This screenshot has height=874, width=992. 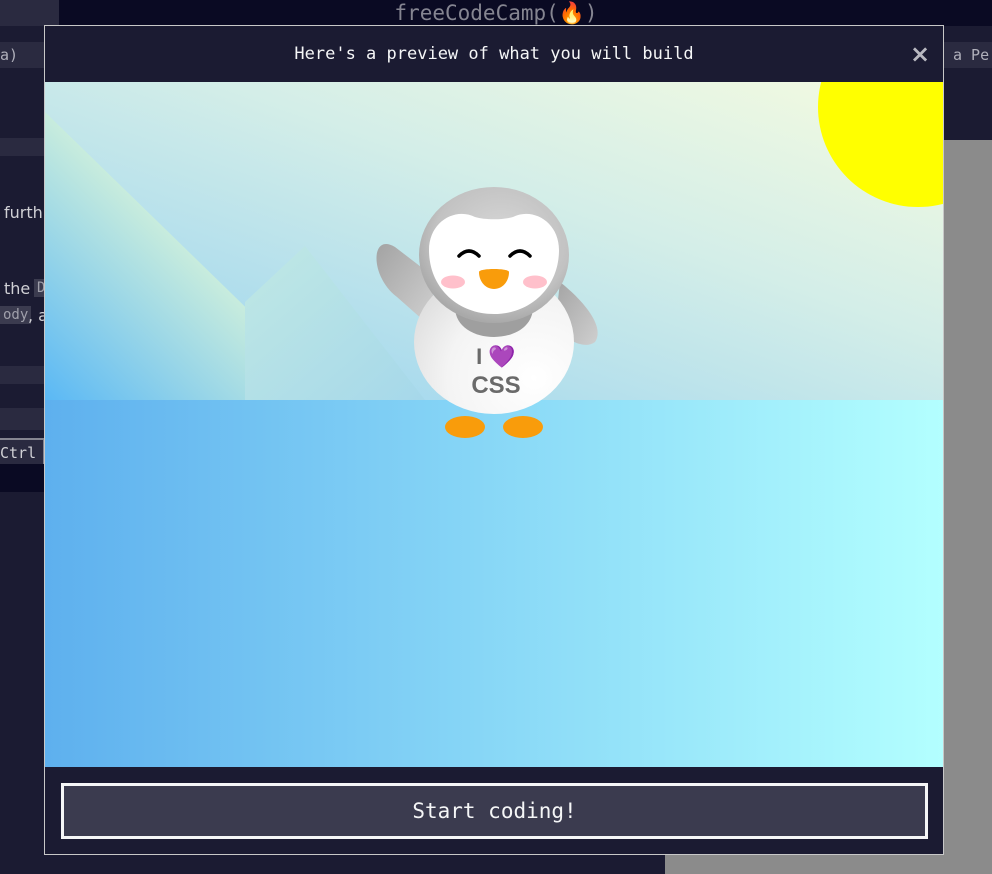 I want to click on penguin-right-cheek, so click(x=535, y=282).